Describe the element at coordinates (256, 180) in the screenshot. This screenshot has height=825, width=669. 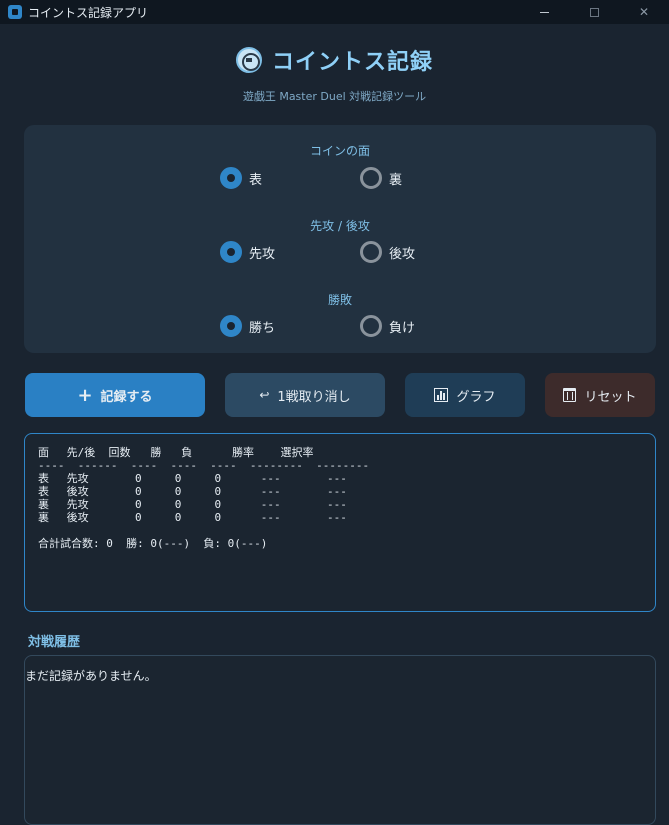
I see `radio-label: 表` at that location.